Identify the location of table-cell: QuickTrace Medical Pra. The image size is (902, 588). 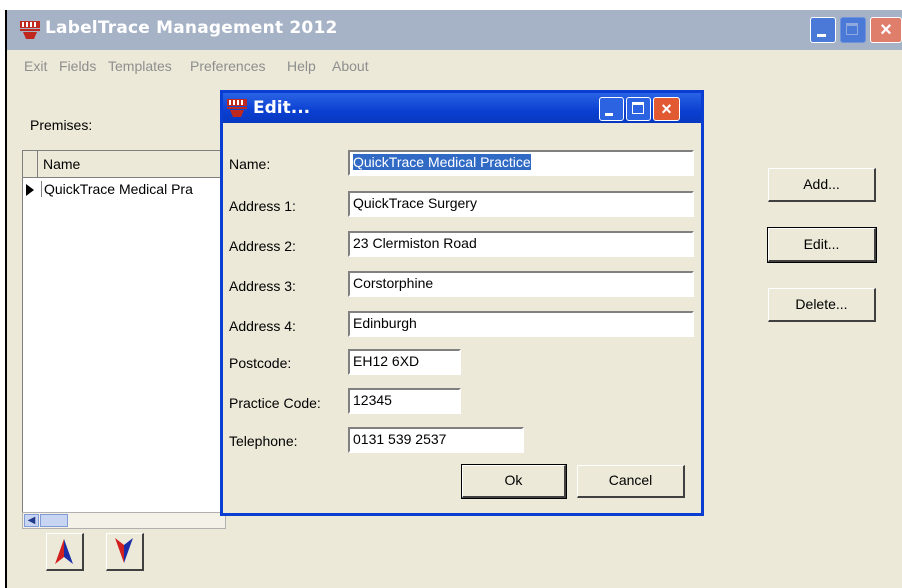
(117, 189).